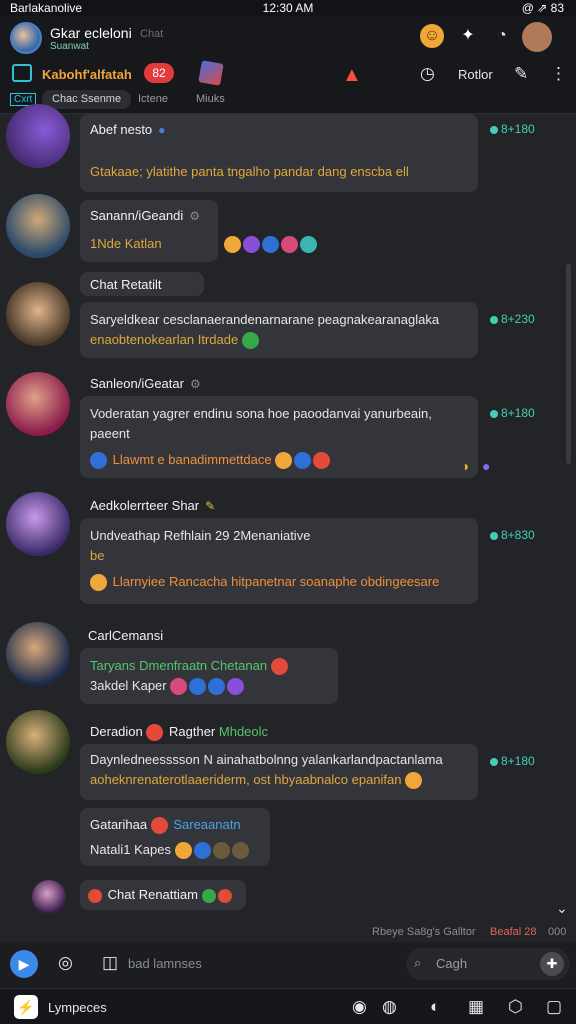  I want to click on window-icon: ▢, so click(554, 1007).